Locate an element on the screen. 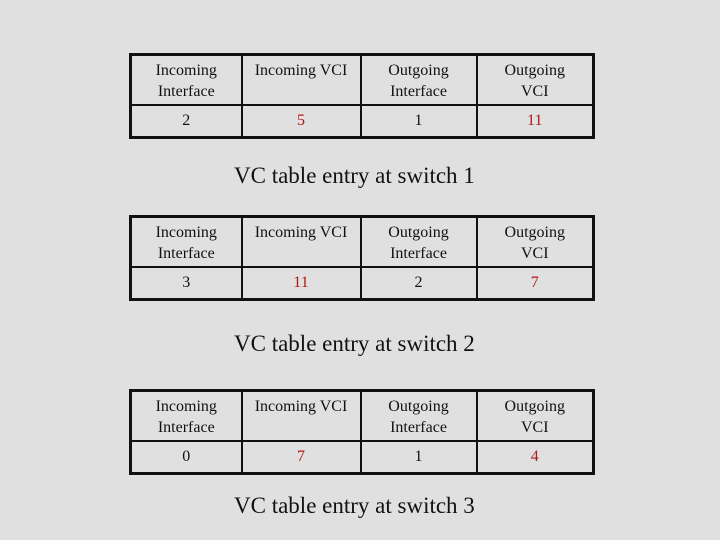 The image size is (720, 540). caption-switch-3: VC table entry at switch 3 is located at coordinates (354, 505).